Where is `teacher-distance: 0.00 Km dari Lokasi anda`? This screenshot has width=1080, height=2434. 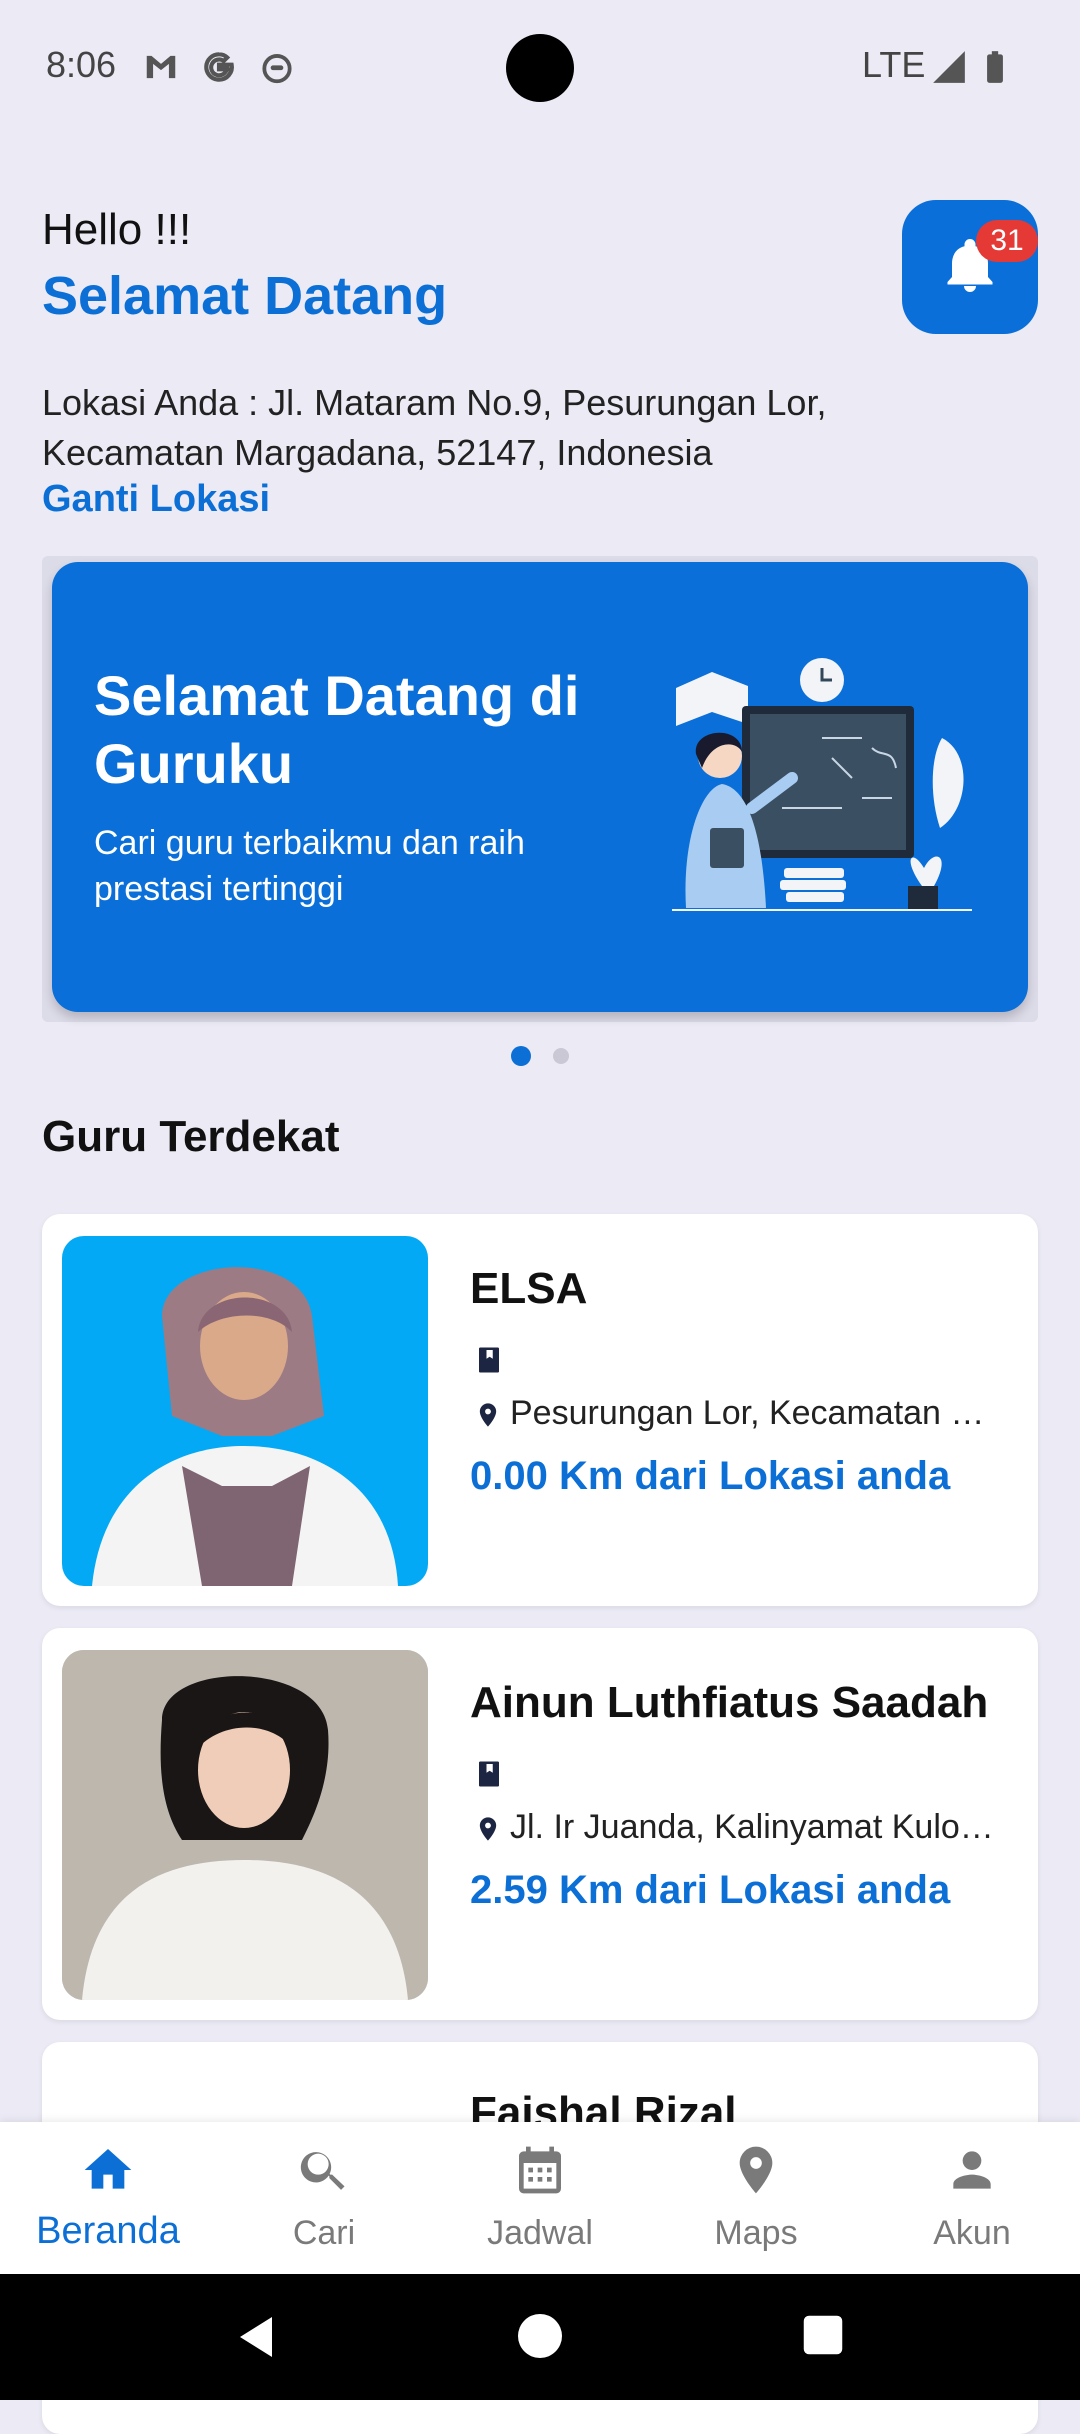
teacher-distance: 0.00 Km dari Lokasi anda is located at coordinates (710, 1476).